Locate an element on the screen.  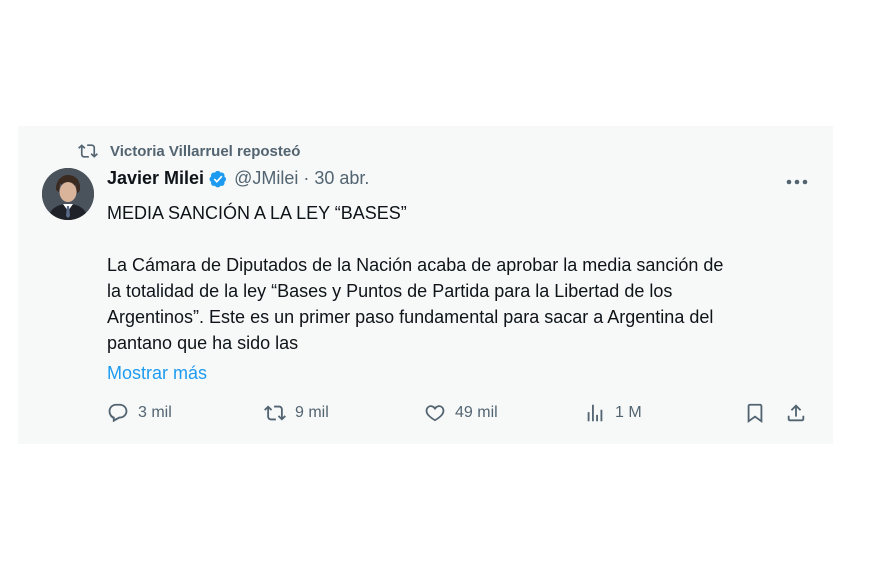
author-name: Javier Milei is located at coordinates (155, 178).